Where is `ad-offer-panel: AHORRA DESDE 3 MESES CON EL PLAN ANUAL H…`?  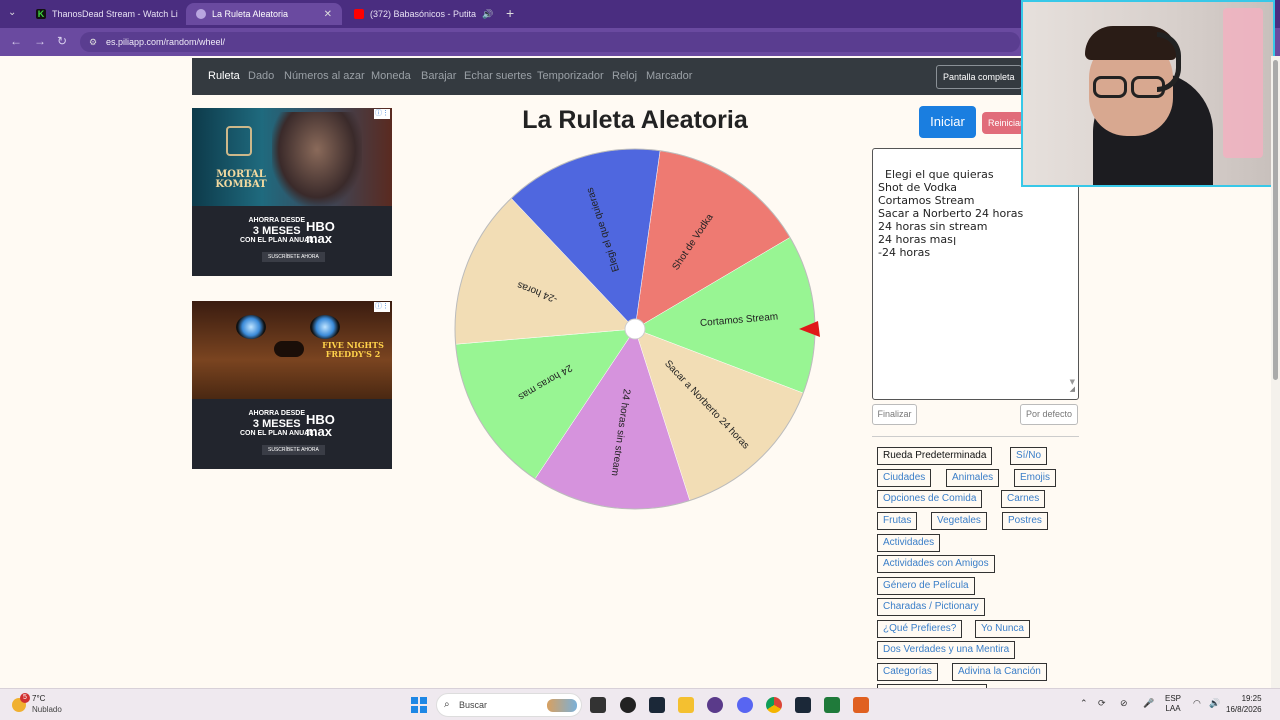
ad-offer-panel: AHORRA DESDE 3 MESES CON EL PLAN ANUAL H… is located at coordinates (292, 434).